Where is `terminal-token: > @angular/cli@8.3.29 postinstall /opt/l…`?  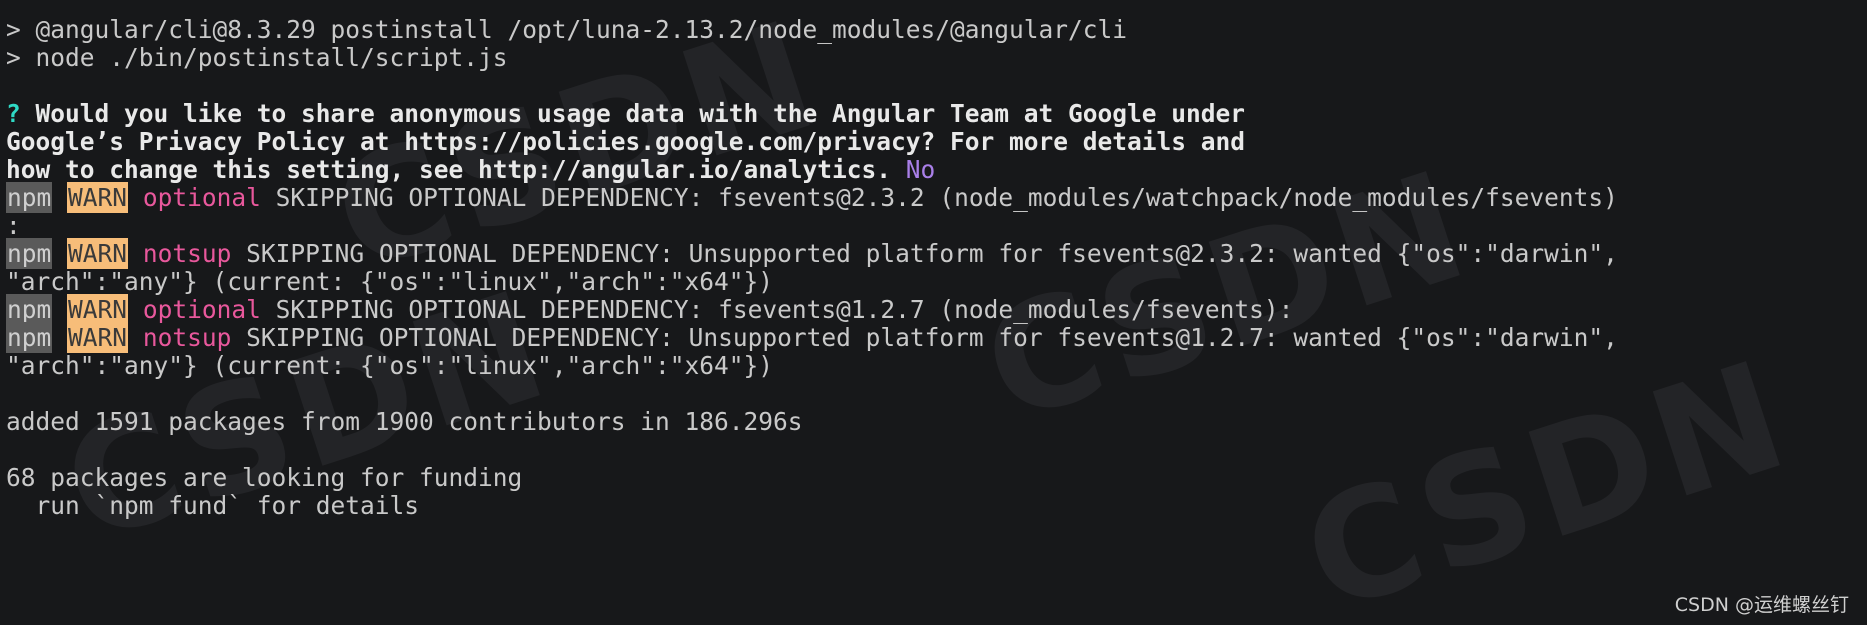 terminal-token: > @angular/cli@8.3.29 postinstall /opt/l… is located at coordinates (567, 29).